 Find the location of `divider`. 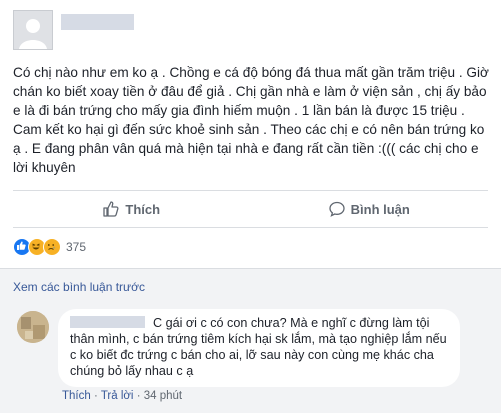

divider is located at coordinates (250, 227).